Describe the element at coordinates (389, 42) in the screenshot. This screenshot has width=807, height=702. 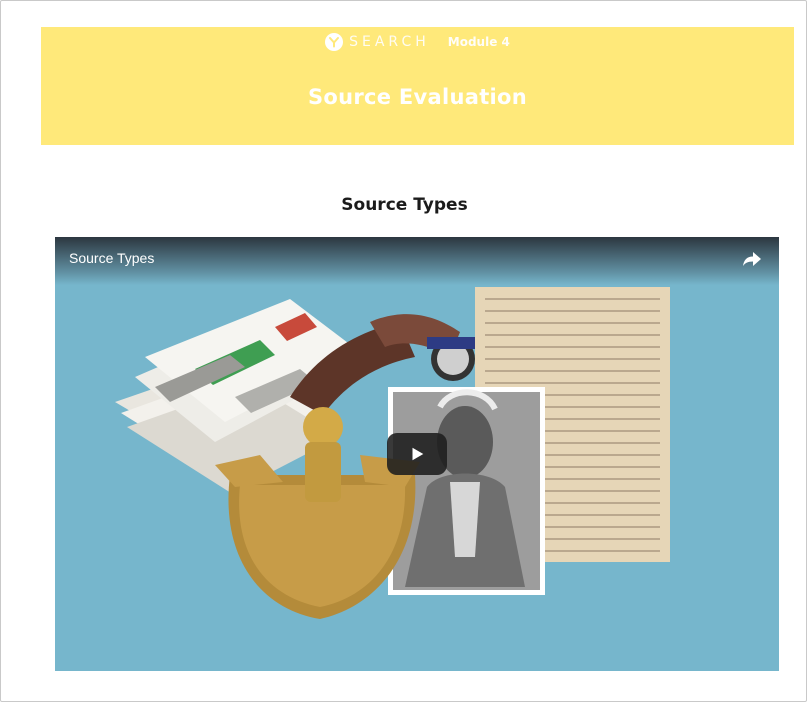
I see `brand-name: SEARCH` at that location.